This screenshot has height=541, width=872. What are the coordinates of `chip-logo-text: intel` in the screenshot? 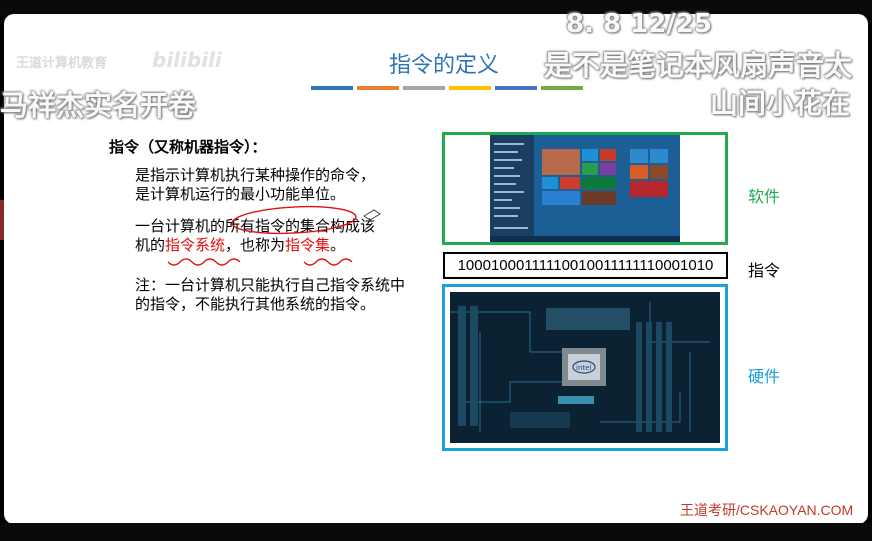 It's located at (583, 368).